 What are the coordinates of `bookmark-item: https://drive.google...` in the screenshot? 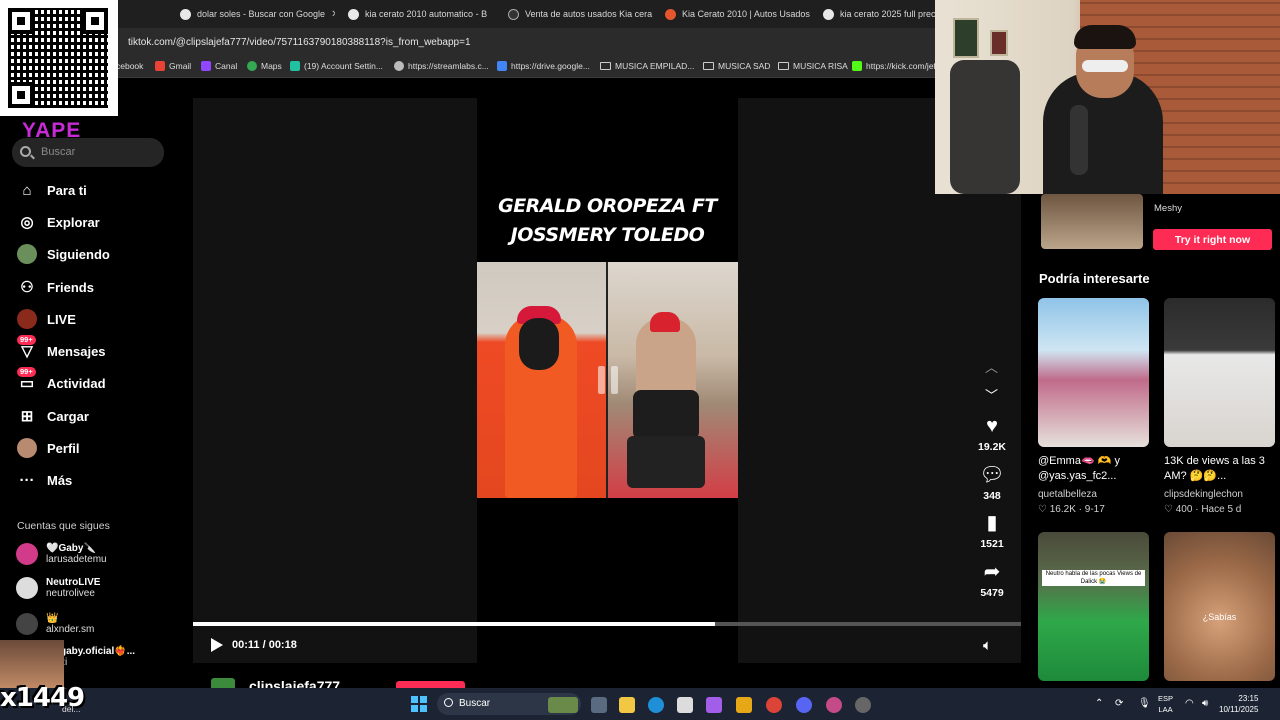 It's located at (543, 66).